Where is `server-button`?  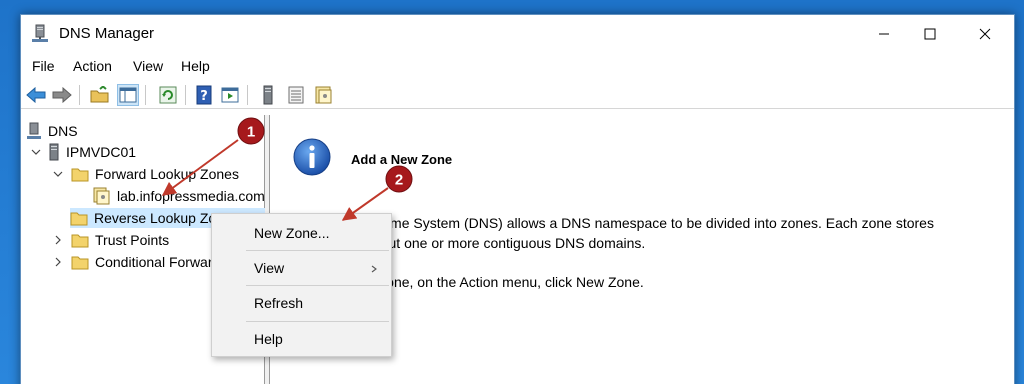 server-button is located at coordinates (268, 95).